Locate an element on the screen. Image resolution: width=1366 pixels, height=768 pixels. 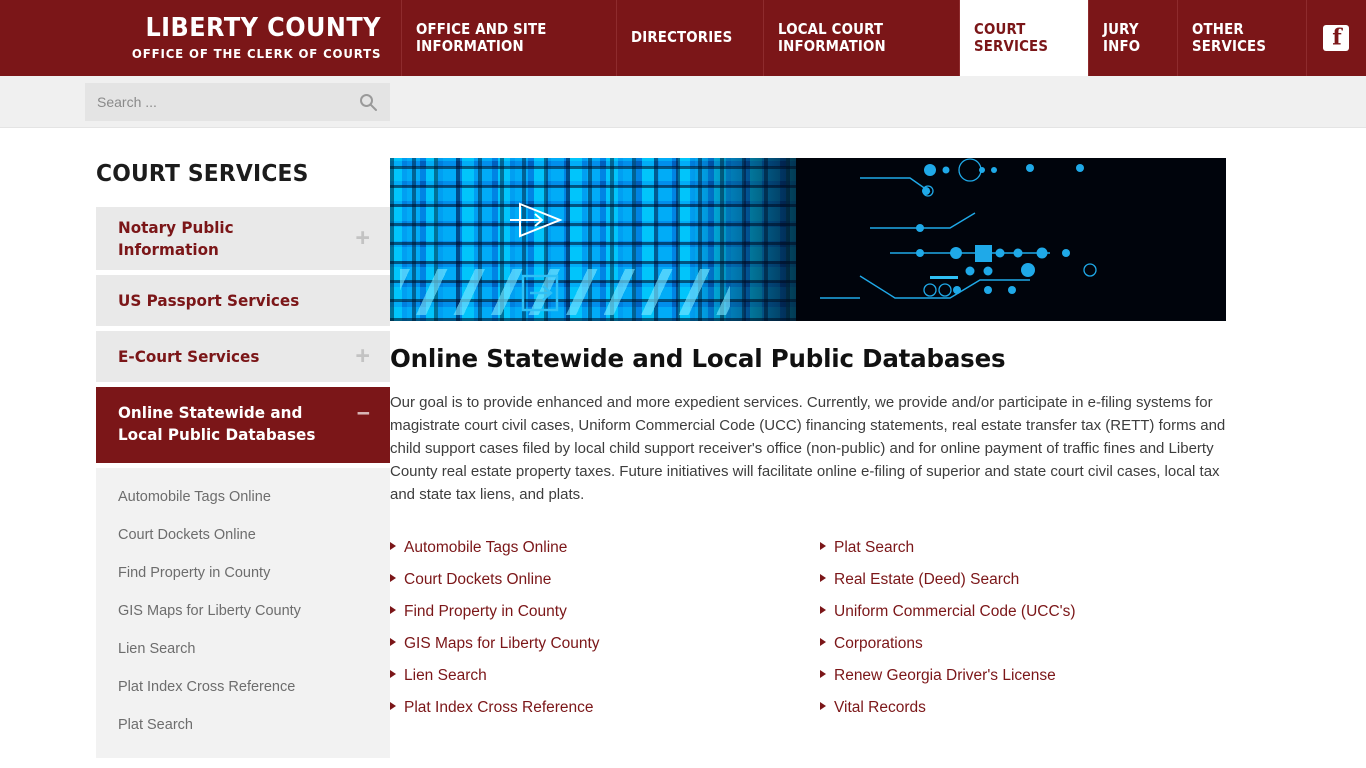
resource-link: Vital Records is located at coordinates (1024, 708).